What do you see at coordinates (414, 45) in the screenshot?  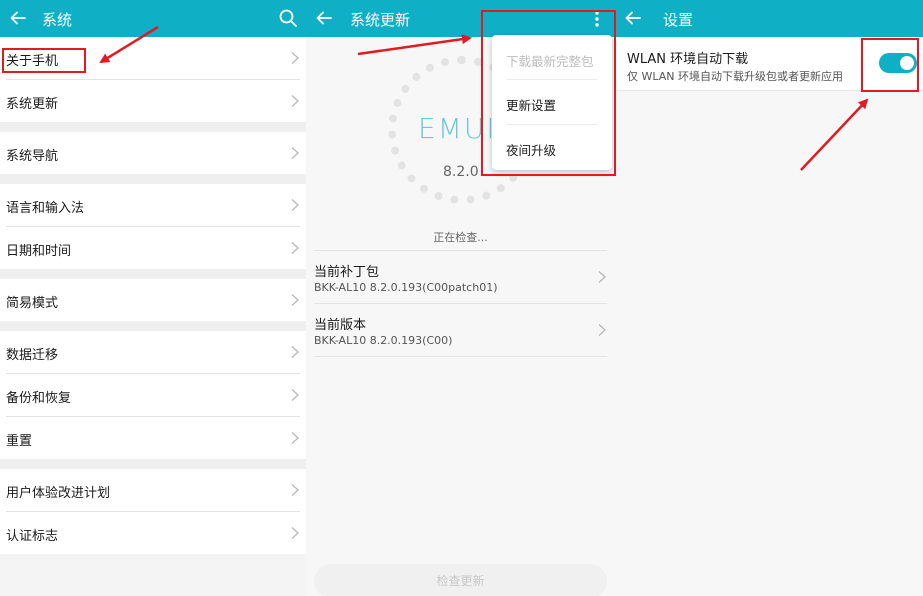 I see `arrow-to-menu` at bounding box center [414, 45].